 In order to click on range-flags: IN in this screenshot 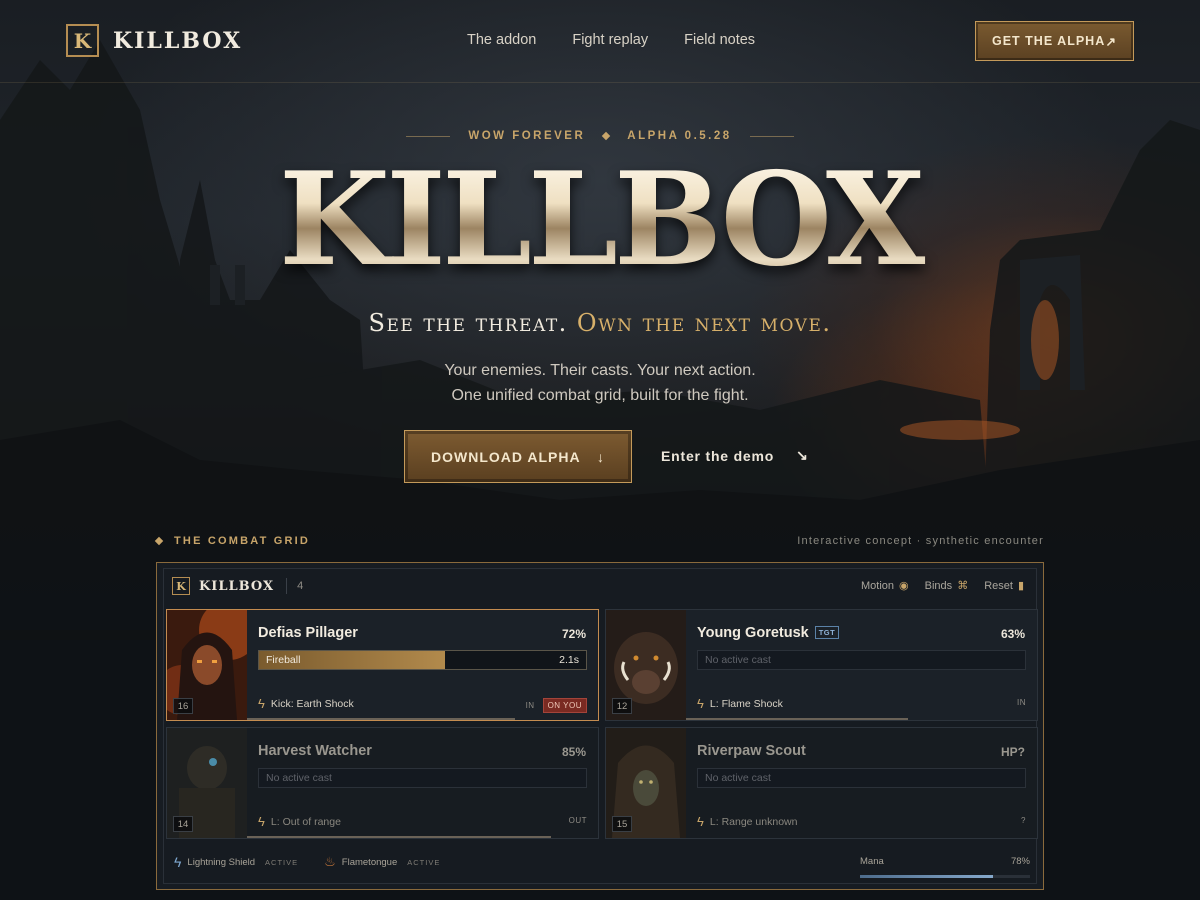, I will do `click(1021, 702)`.